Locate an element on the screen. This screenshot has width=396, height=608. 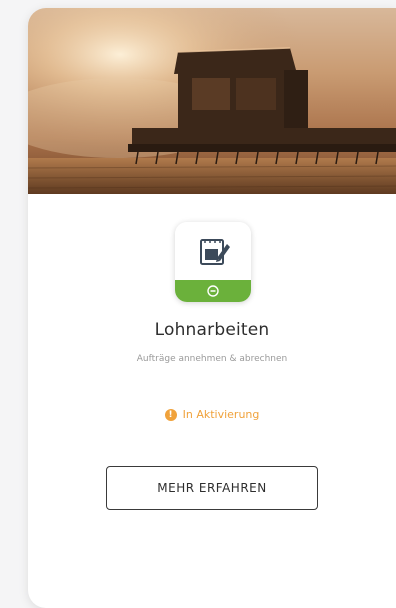
minus-circle-icon is located at coordinates (213, 291).